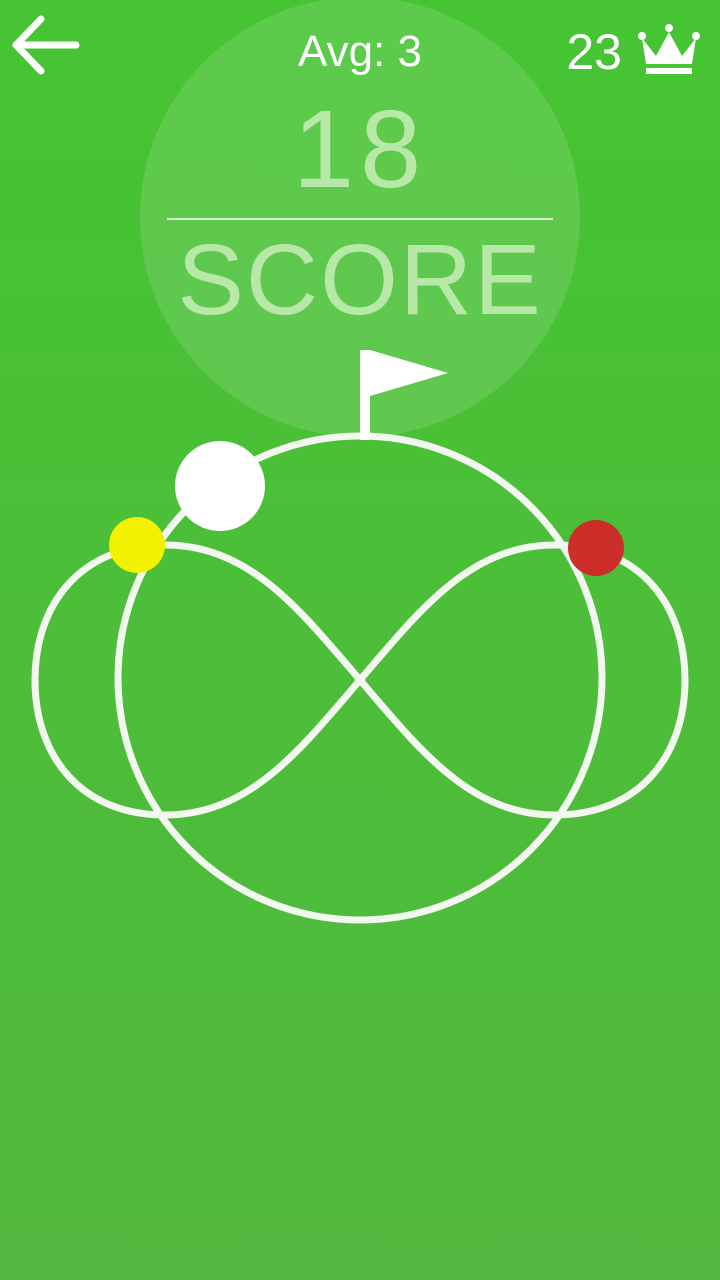  I want to click on back-button, so click(46, 46).